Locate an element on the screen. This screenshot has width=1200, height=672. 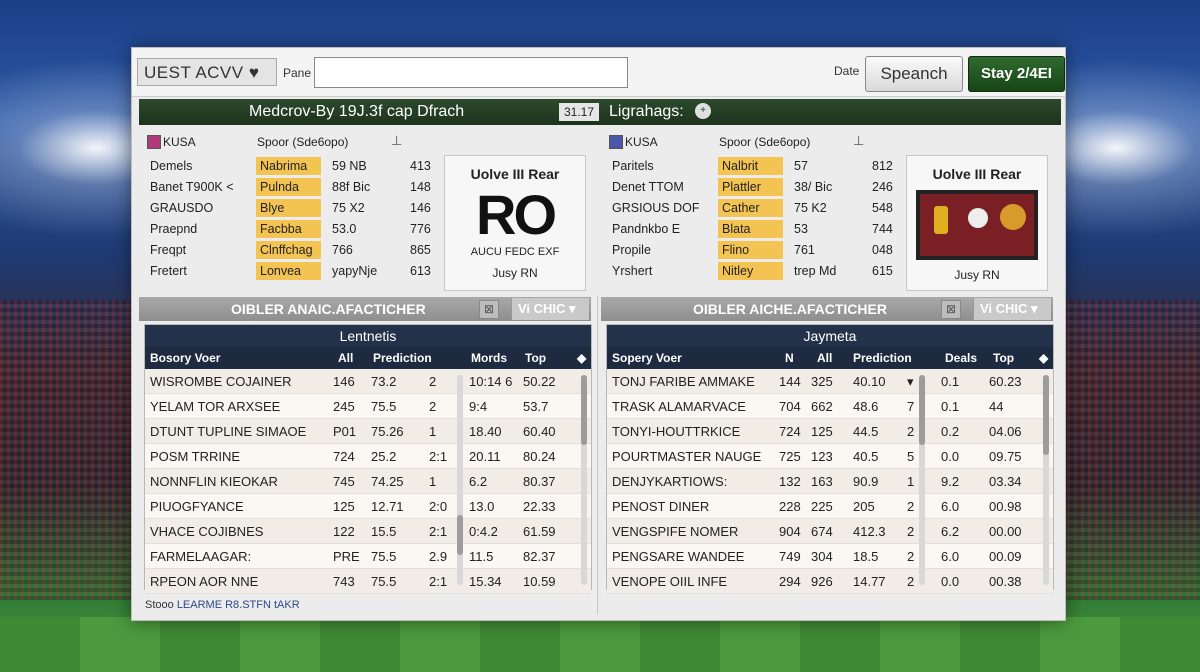
col-header: Deals is located at coordinates (961, 358).